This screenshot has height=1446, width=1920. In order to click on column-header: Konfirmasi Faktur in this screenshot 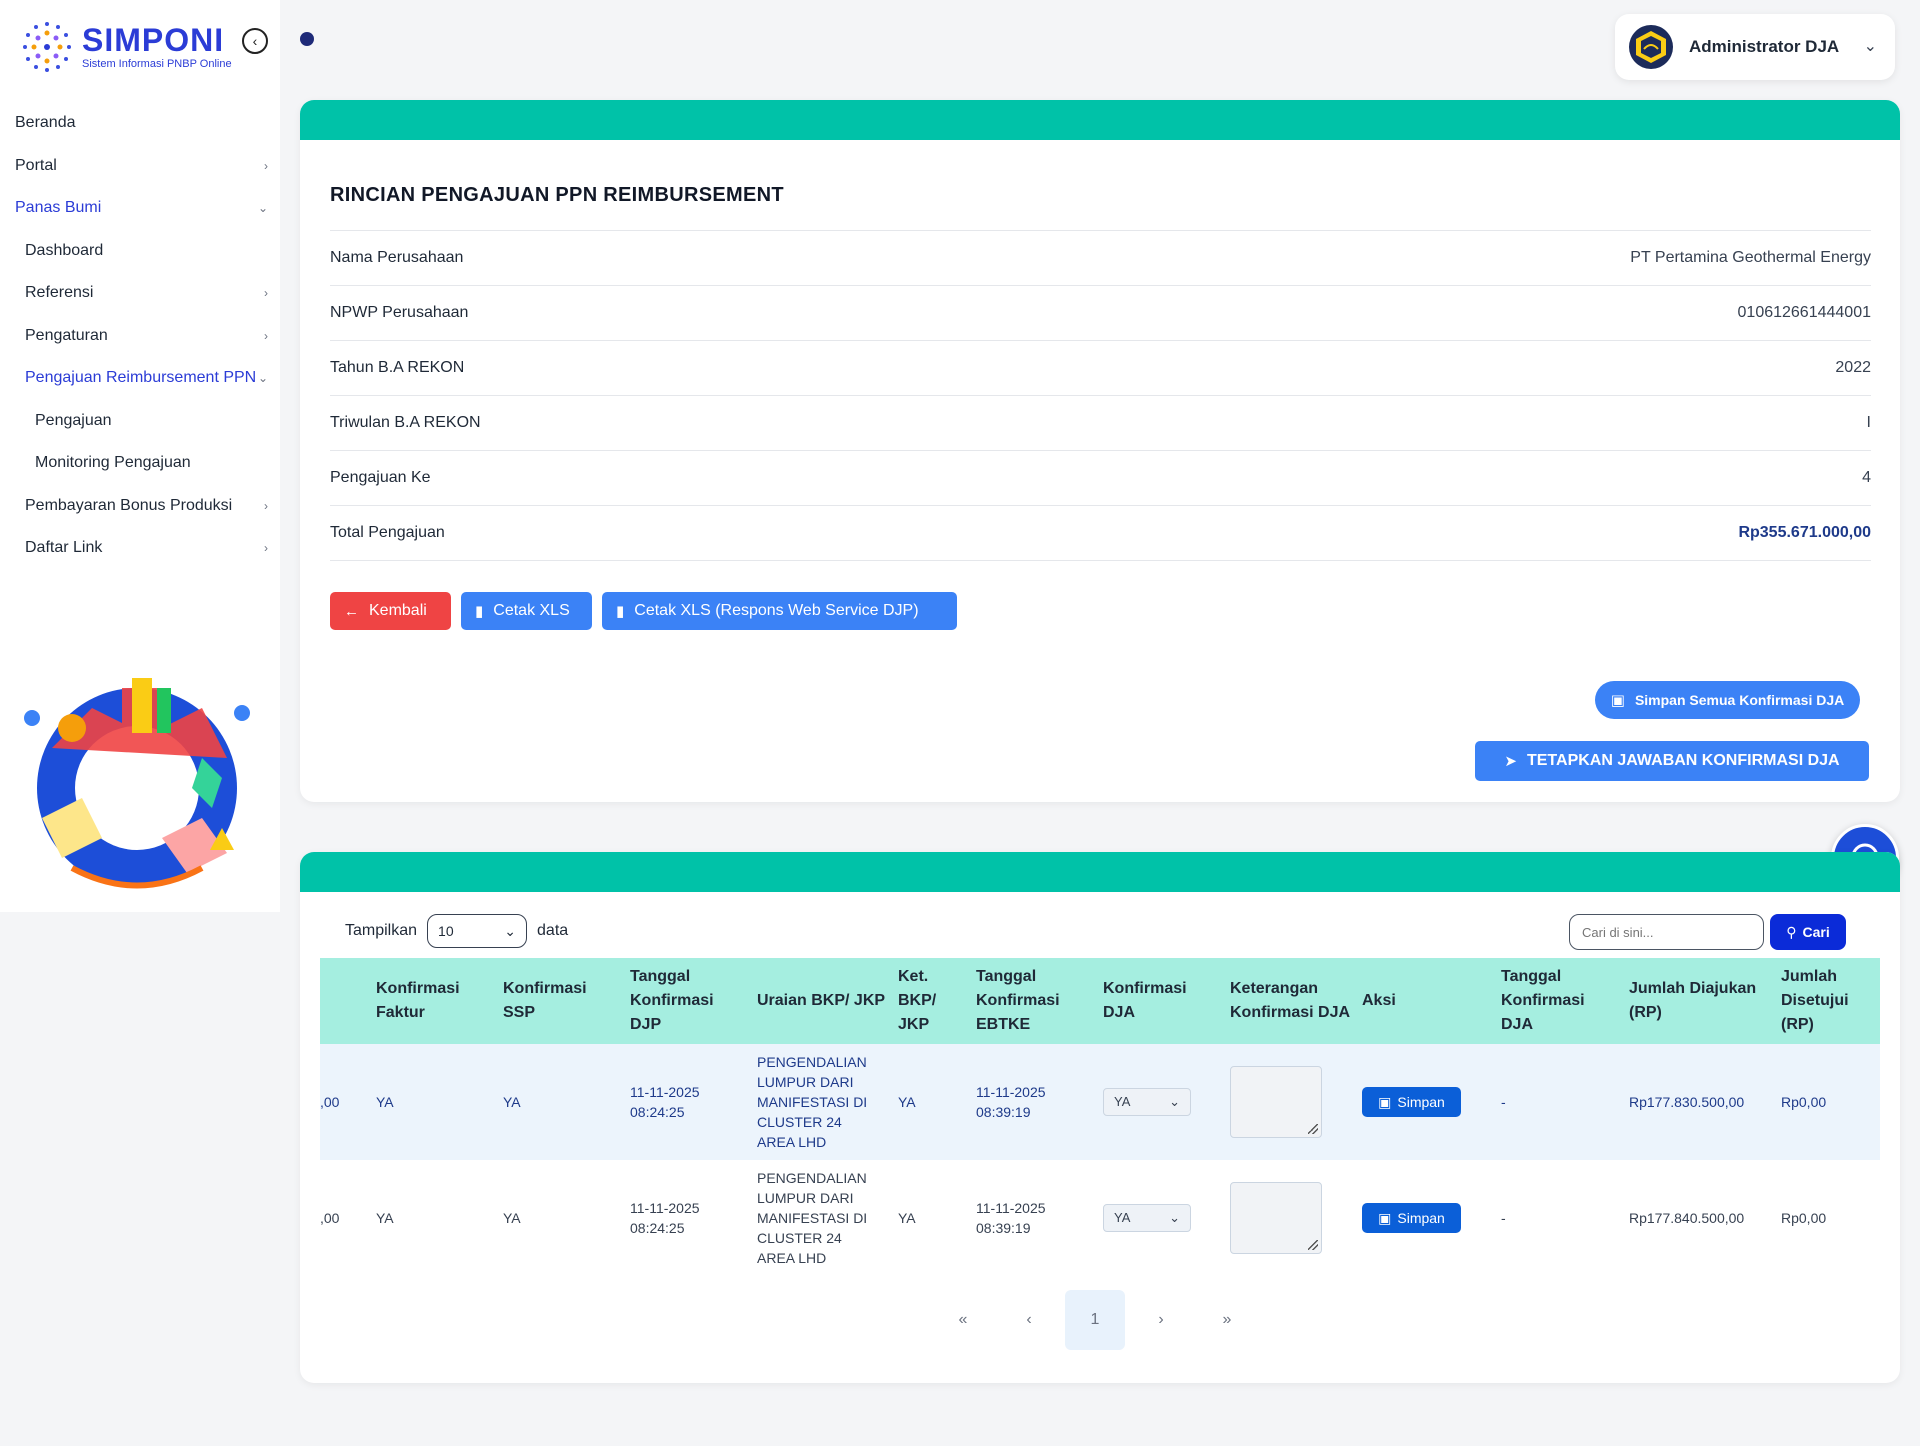, I will do `click(418, 1000)`.